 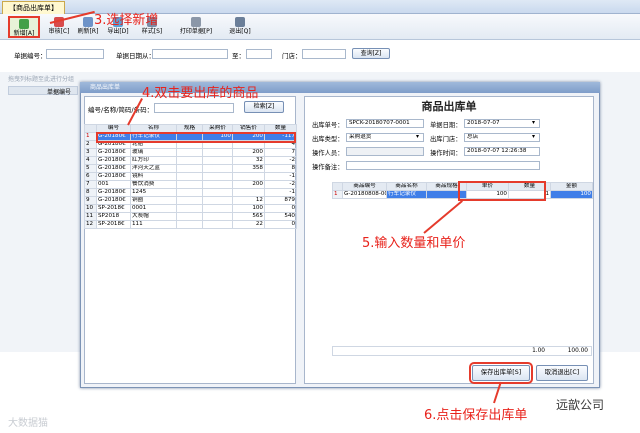 I want to click on doc-date-label: 单据日期：, so click(x=446, y=125).